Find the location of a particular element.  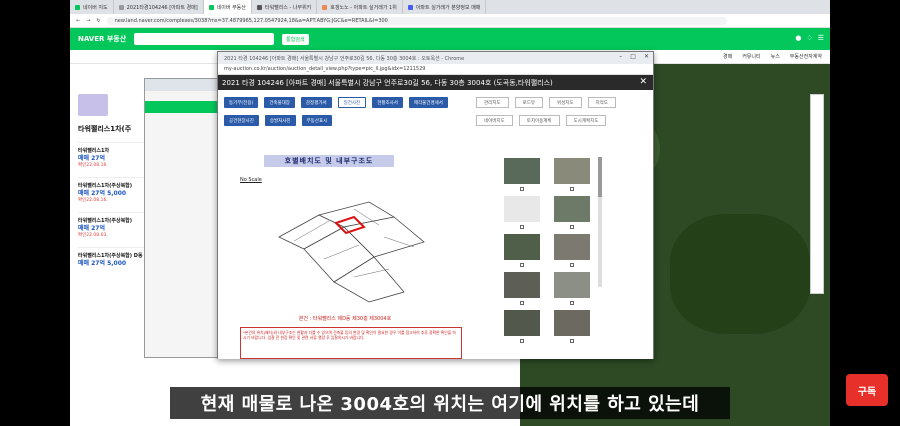

map-button-row: 네이버지도 토지이용계획 도시계획지도 is located at coordinates (541, 120).